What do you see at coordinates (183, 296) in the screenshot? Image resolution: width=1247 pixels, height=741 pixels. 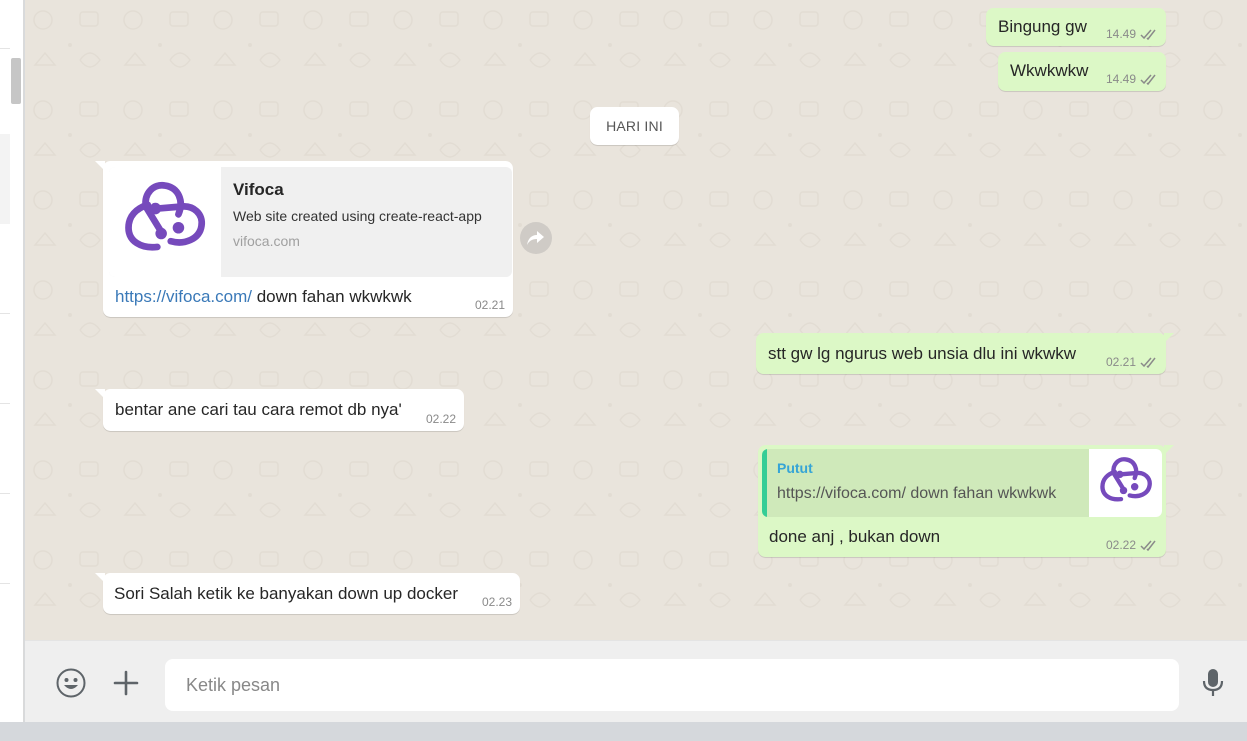 I see `message-link: https://vifoca.com/` at bounding box center [183, 296].